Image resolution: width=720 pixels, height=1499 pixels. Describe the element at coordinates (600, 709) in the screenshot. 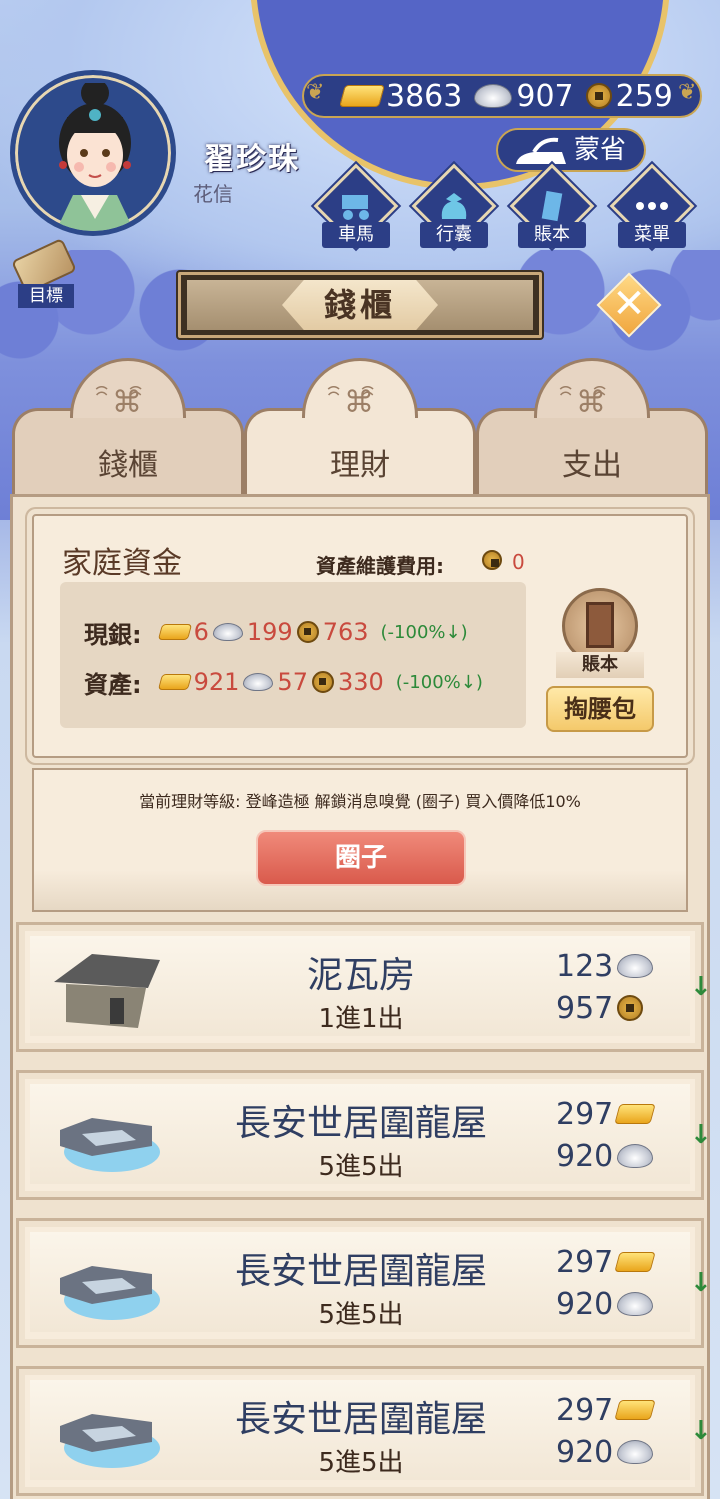

I see `wallet-button: 掏腰包` at that location.